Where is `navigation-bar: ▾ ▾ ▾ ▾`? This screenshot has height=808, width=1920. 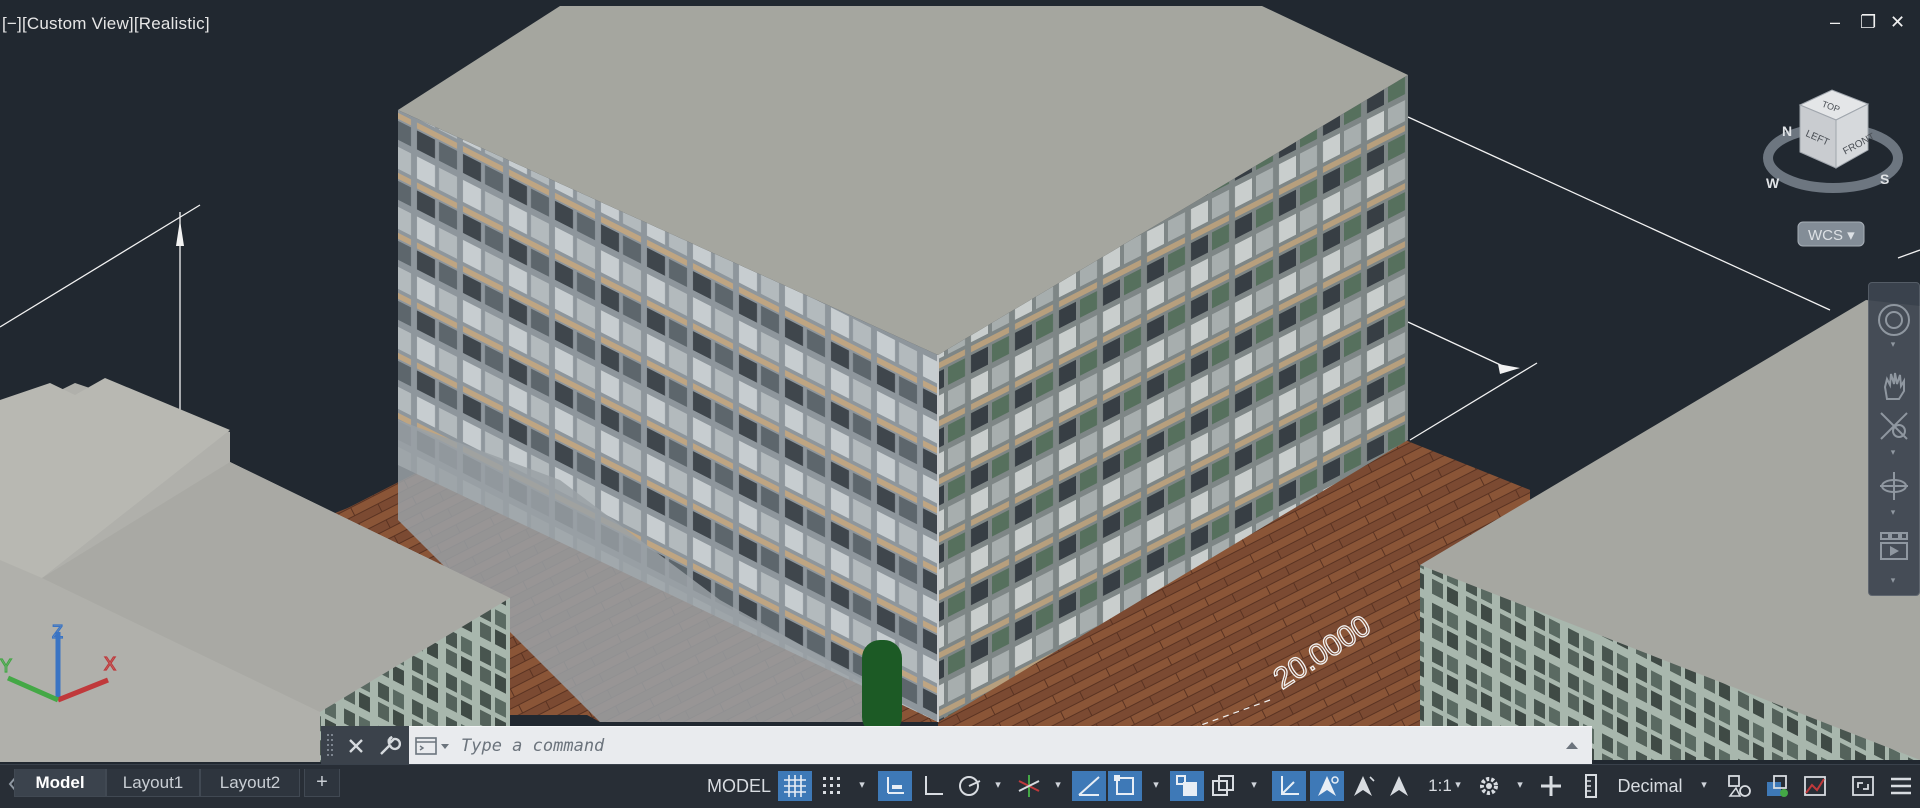
navigation-bar: ▾ ▾ ▾ ▾ is located at coordinates (1894, 439).